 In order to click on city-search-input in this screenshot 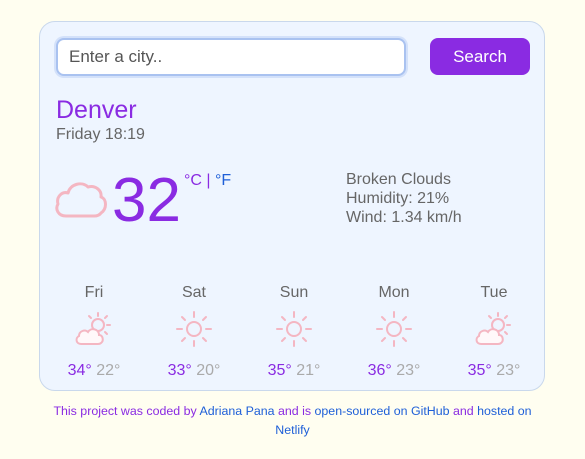, I will do `click(231, 57)`.